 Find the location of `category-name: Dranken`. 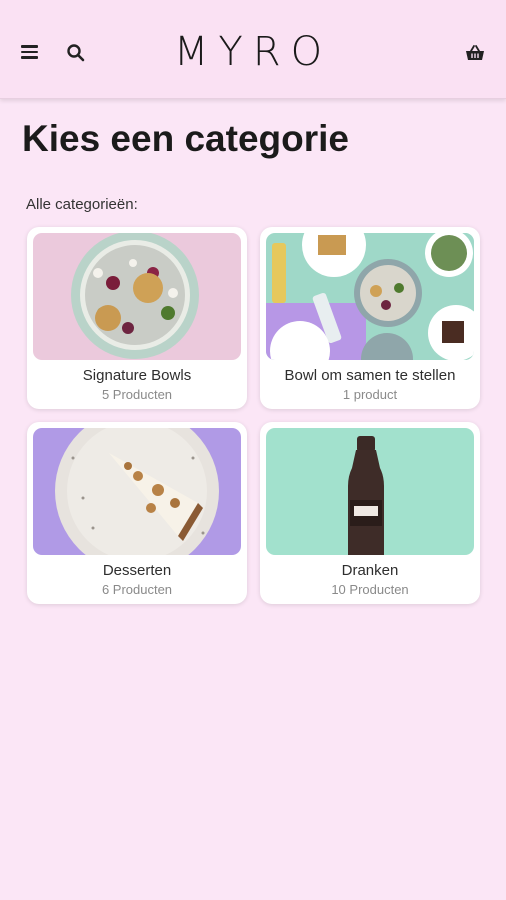

category-name: Dranken is located at coordinates (370, 570).